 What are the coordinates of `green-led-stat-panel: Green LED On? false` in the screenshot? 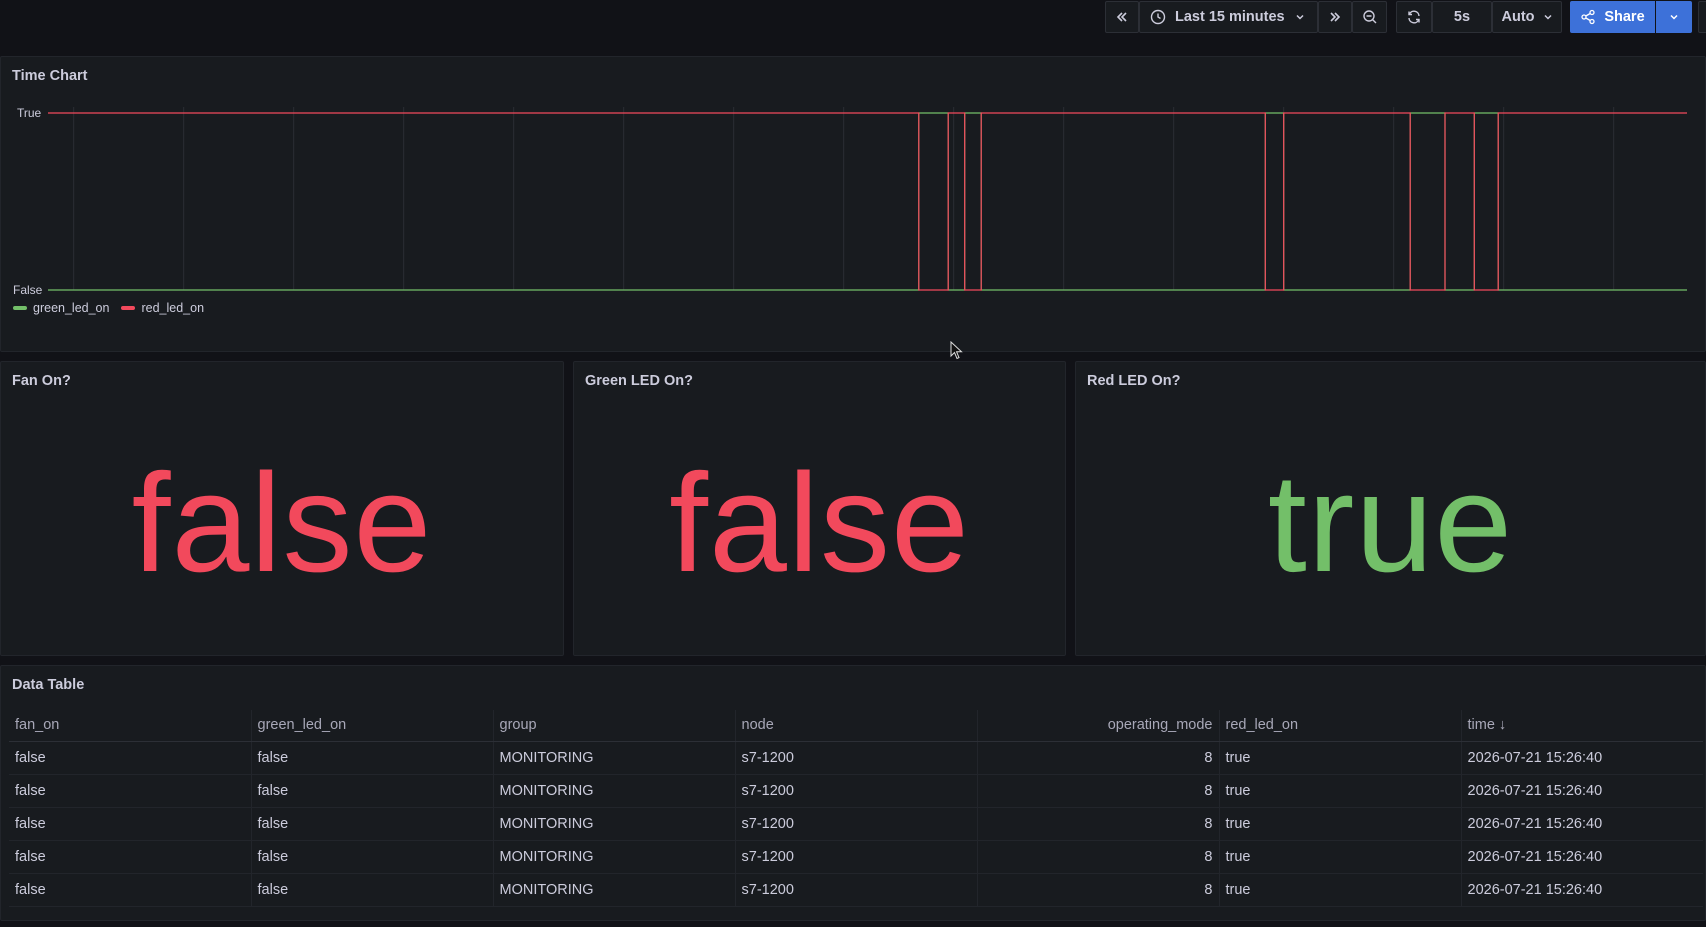 It's located at (819, 508).